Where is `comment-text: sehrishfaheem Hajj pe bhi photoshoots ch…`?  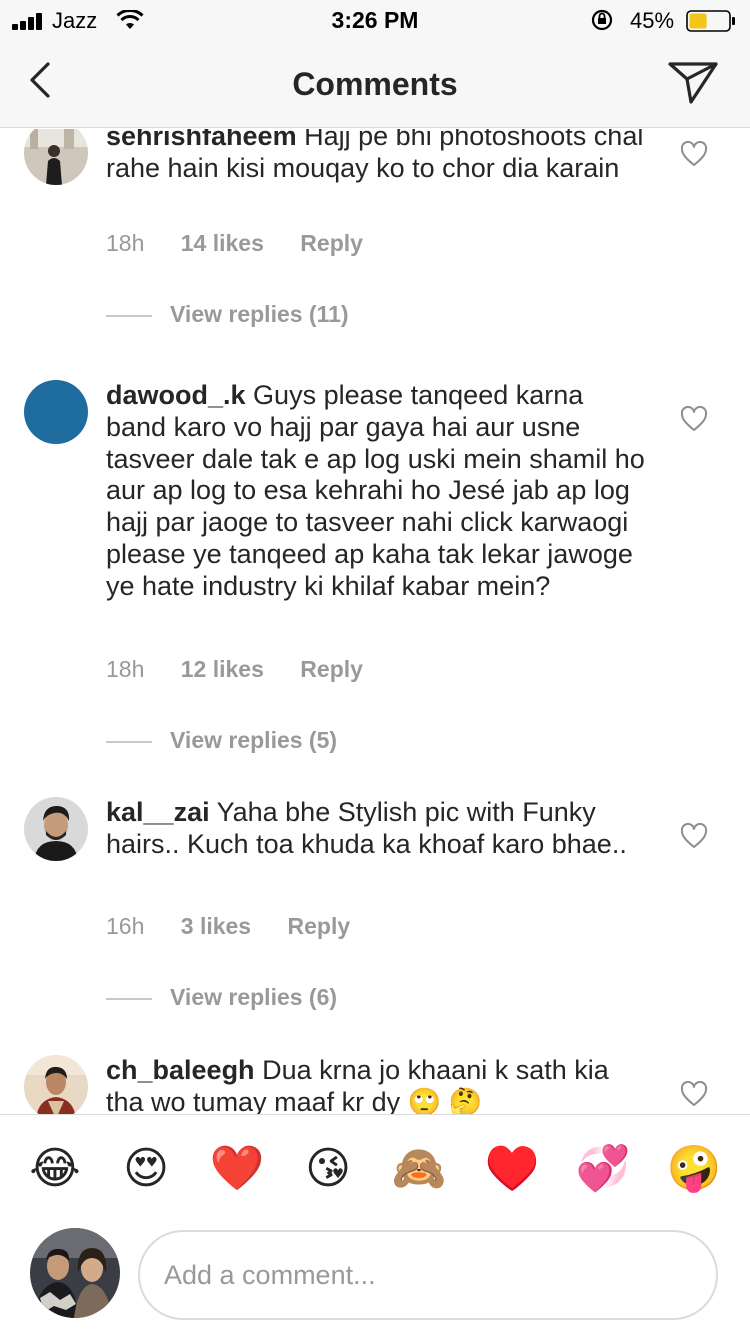 comment-text: sehrishfaheem Hajj pe bhi photoshoots ch… is located at coordinates (376, 157).